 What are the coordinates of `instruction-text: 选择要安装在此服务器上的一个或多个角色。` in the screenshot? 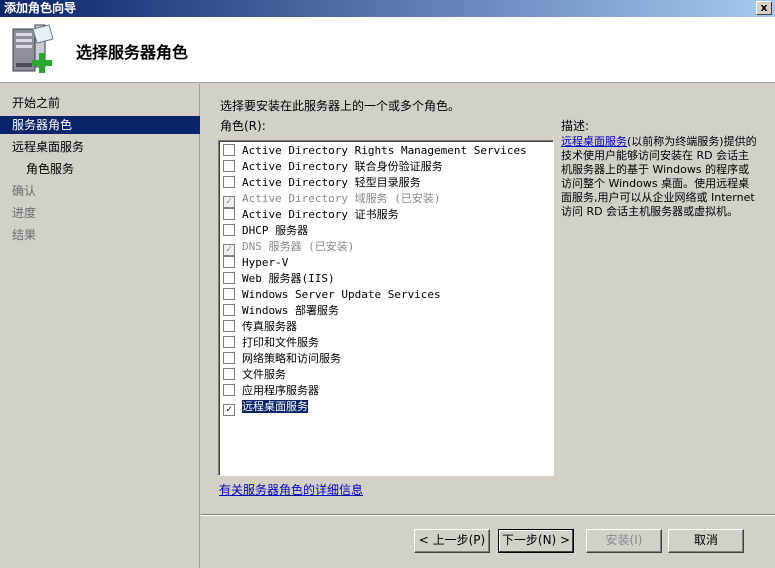 It's located at (340, 106).